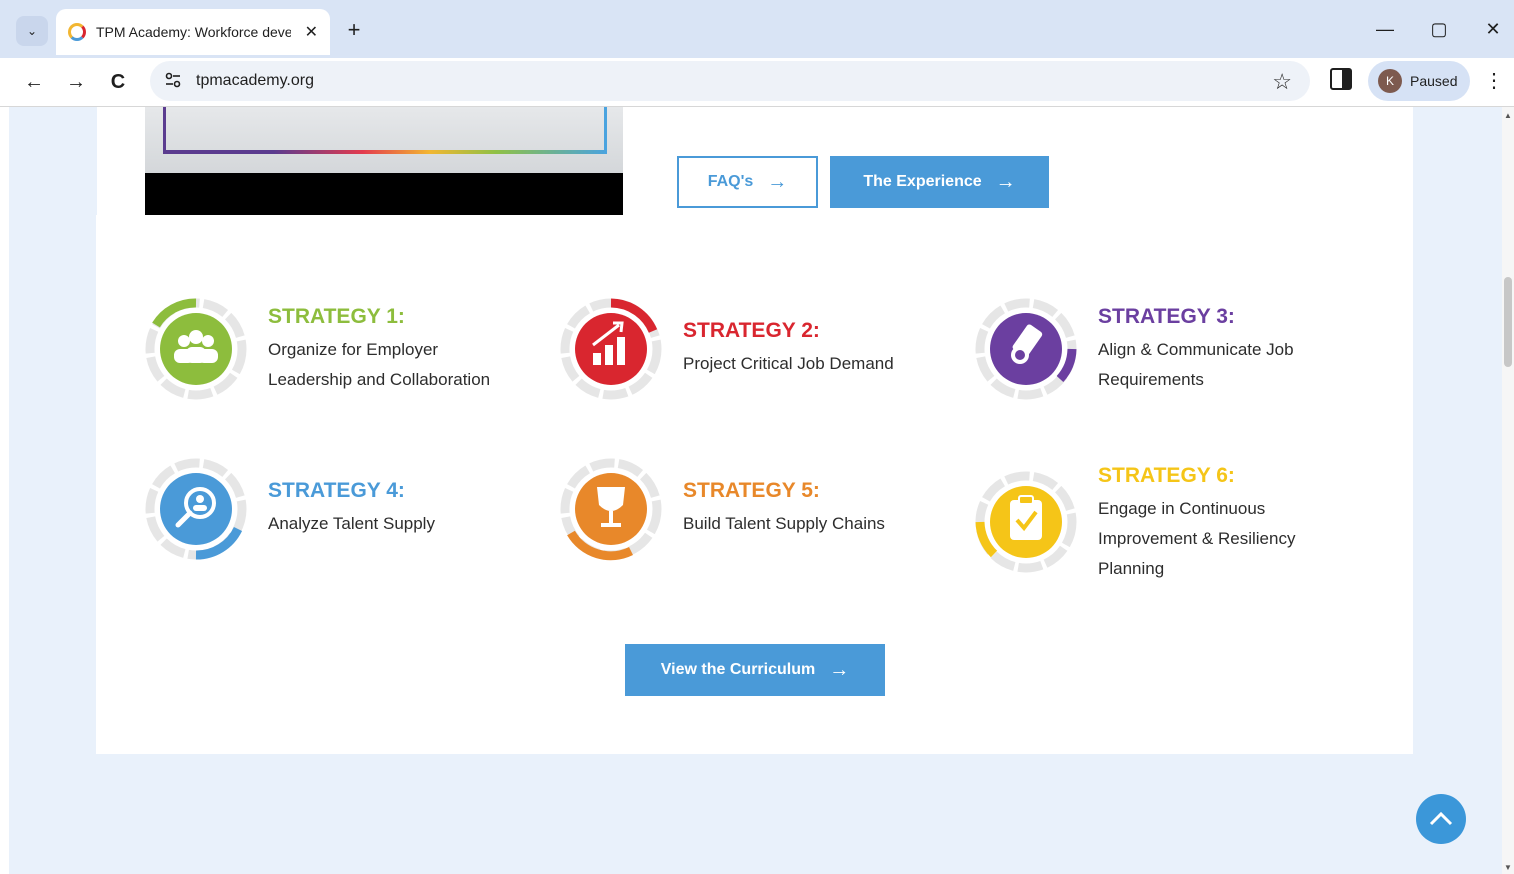 This screenshot has height=874, width=1514. I want to click on strategy-title: STRATEGY 3:, so click(1166, 316).